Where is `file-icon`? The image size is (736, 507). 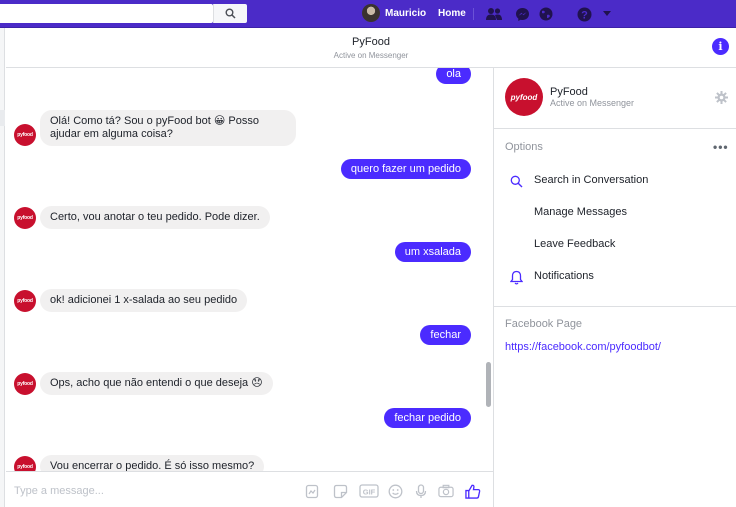 file-icon is located at coordinates (312, 491).